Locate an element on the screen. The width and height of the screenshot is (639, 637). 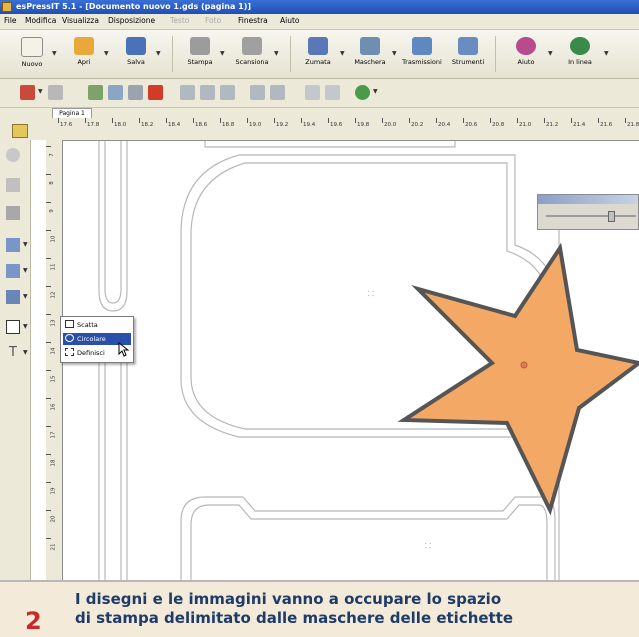
tools-button: Strumenti is located at coordinates (468, 54).